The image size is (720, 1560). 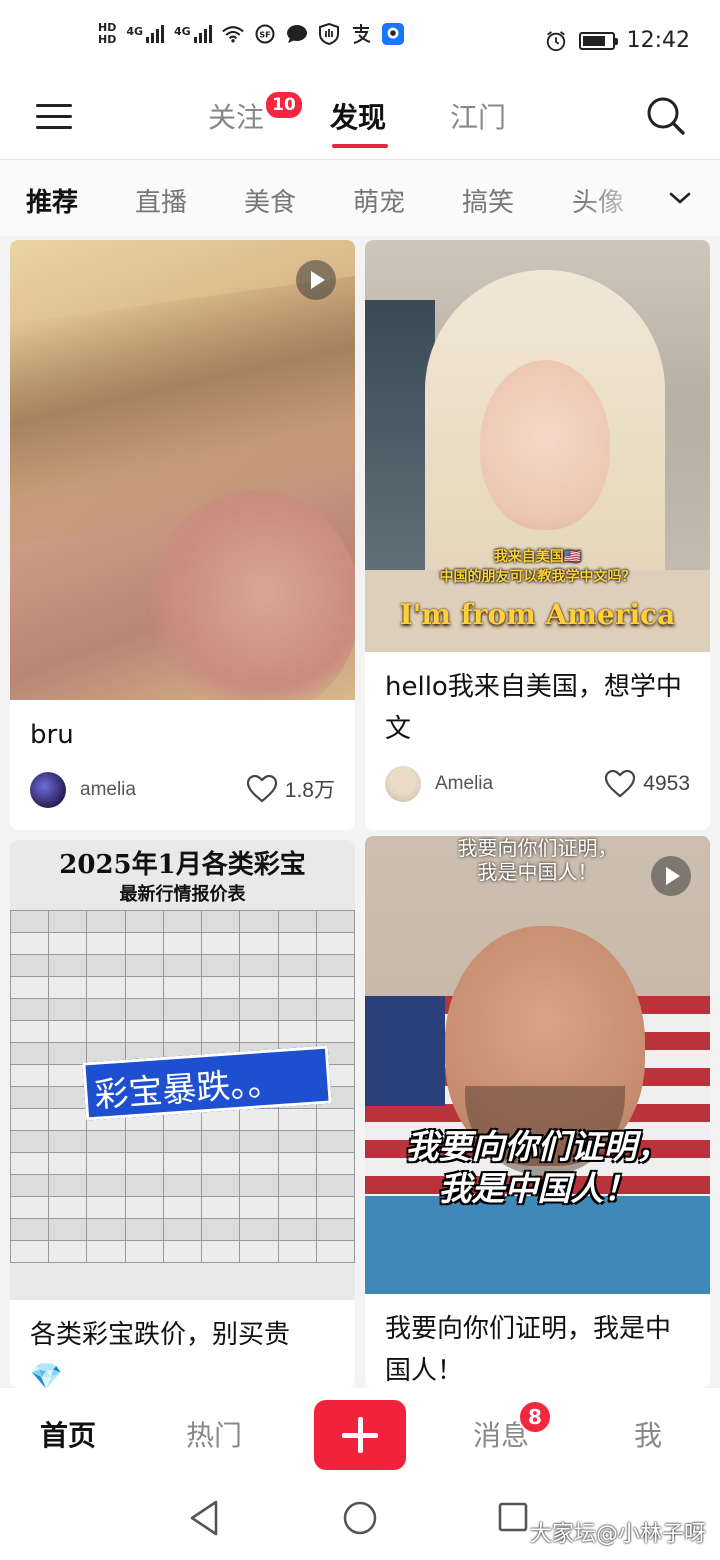 What do you see at coordinates (107, 39) in the screenshot?
I see `hd-label-2: HD` at bounding box center [107, 39].